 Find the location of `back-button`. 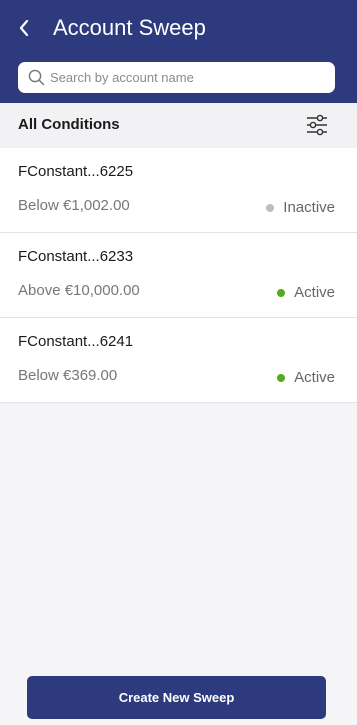

back-button is located at coordinates (24, 28).